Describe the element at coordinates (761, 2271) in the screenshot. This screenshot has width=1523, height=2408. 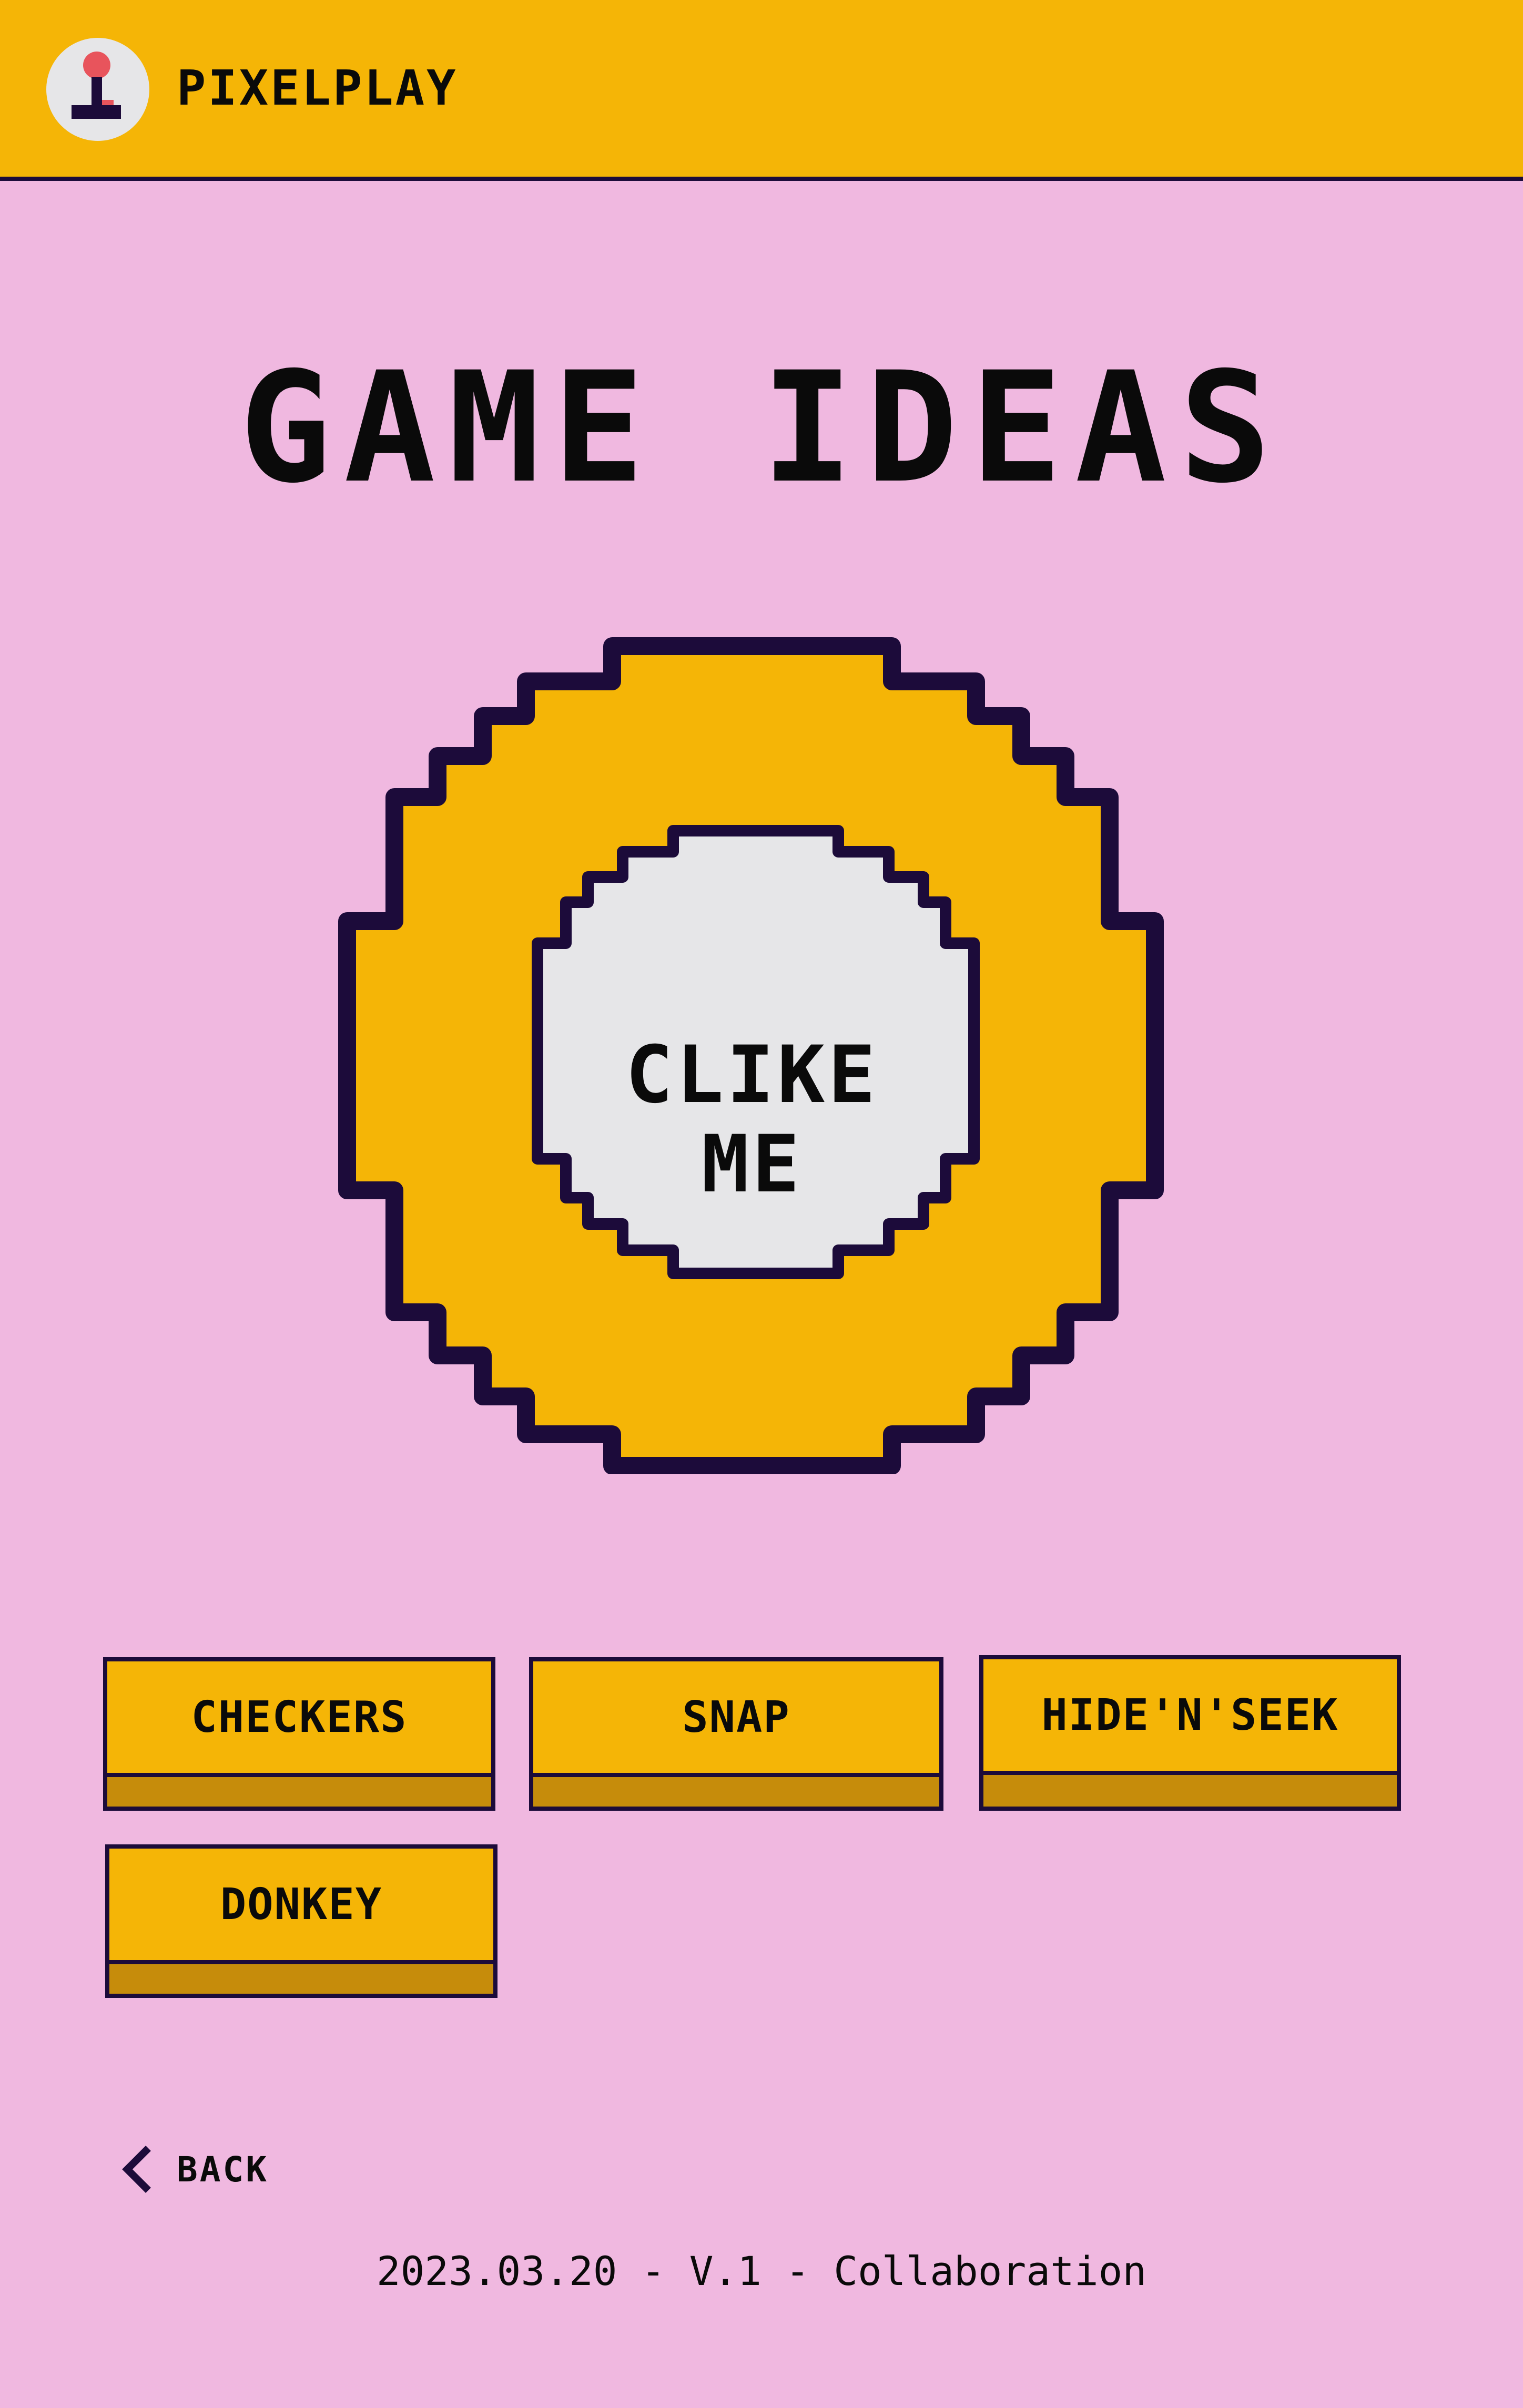
I see `footer-version-text: 2023.03.20 - V.1 - Collaboration` at that location.